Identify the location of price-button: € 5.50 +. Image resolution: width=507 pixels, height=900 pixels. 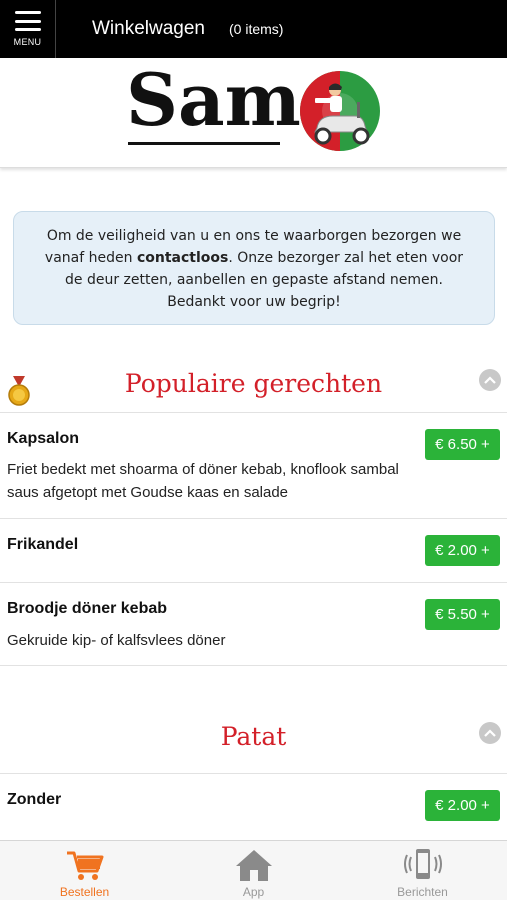
(462, 614).